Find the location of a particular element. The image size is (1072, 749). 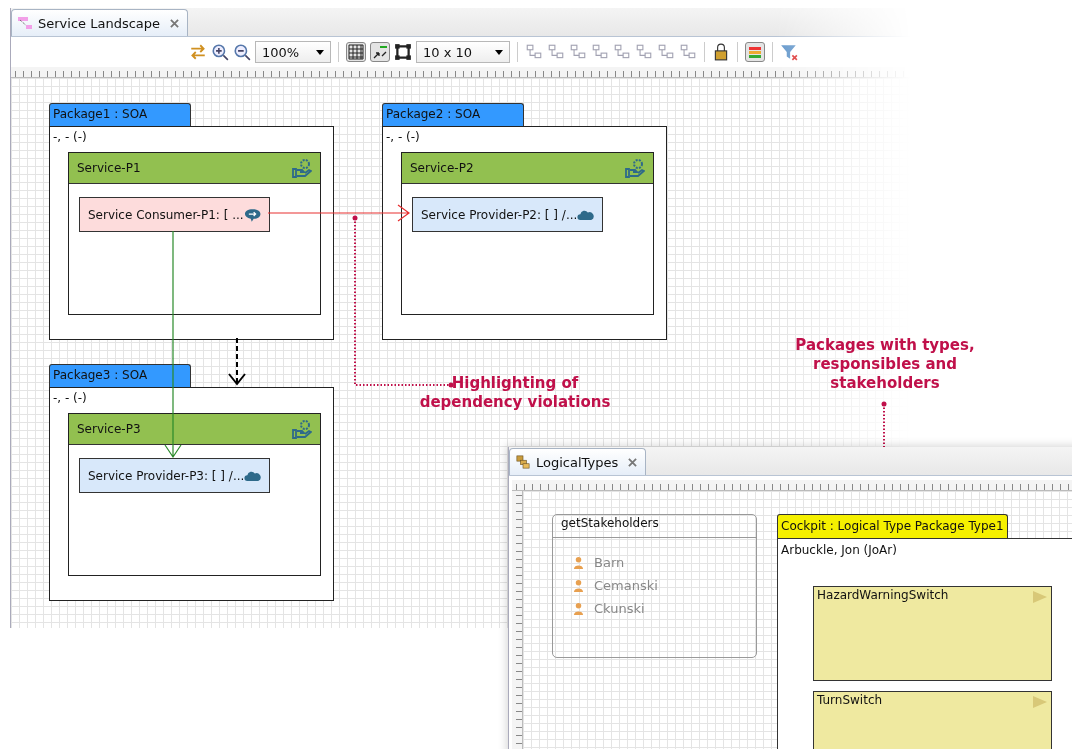

editor-tab: LogicalTypes is located at coordinates (578, 461).